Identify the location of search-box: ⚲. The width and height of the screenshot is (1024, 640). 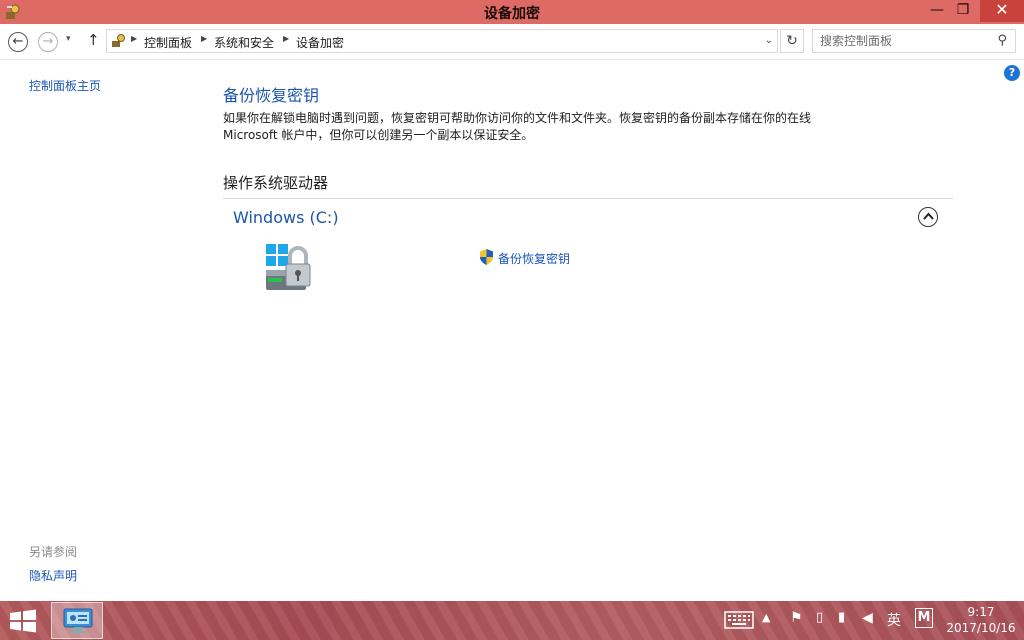
(914, 41).